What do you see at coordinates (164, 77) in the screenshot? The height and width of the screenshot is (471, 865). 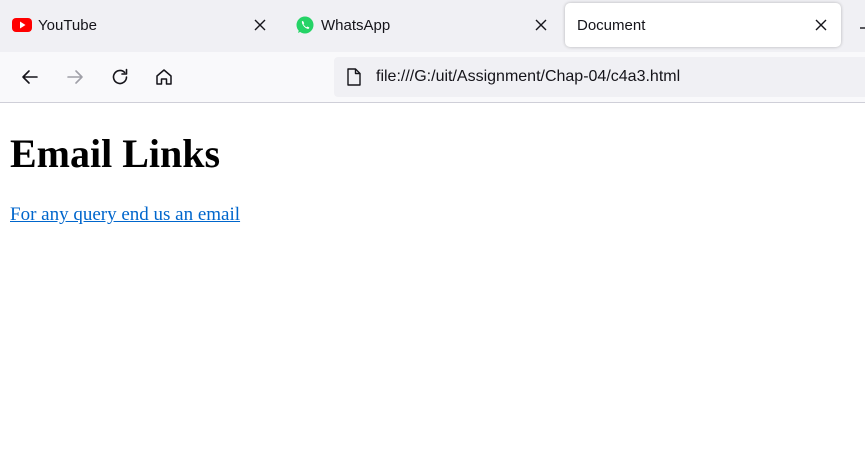 I see `home-icon` at bounding box center [164, 77].